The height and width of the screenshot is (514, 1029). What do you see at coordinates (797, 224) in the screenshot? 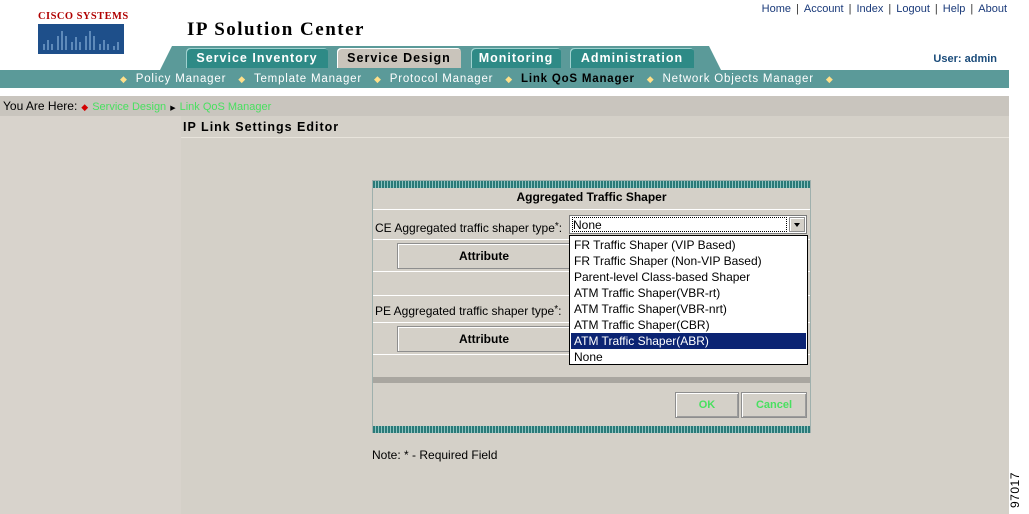
I see `chevron-down-icon` at bounding box center [797, 224].